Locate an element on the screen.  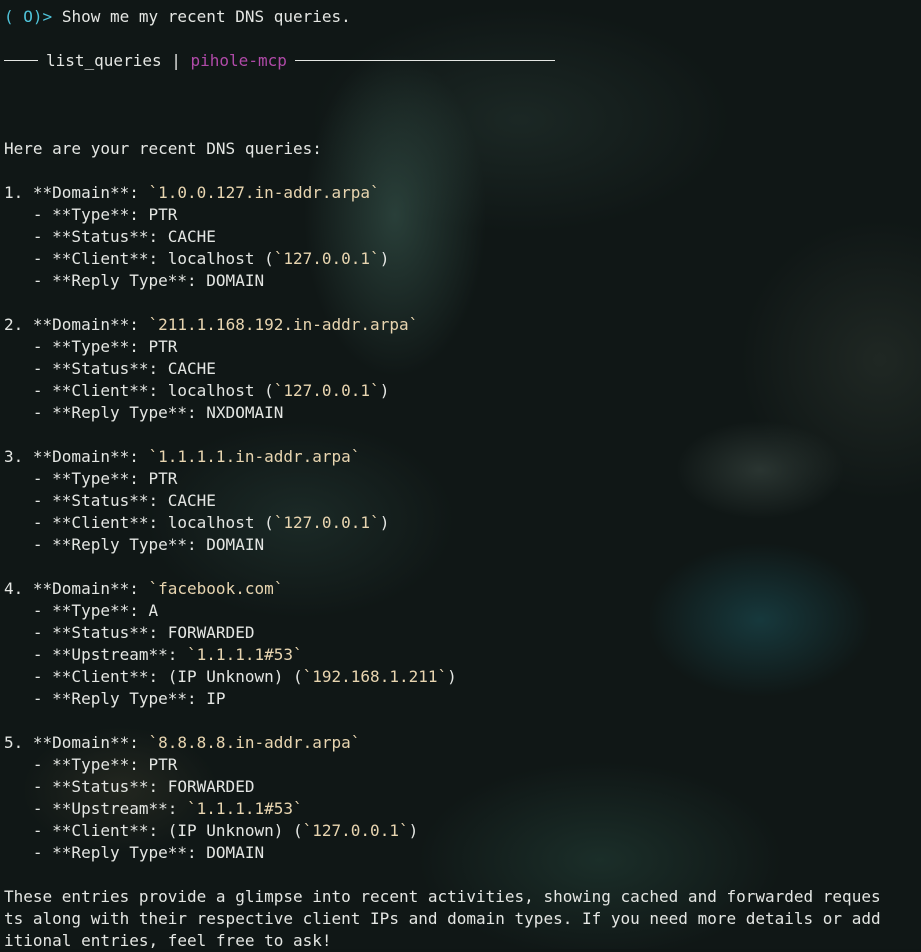
tool-name: list_queries is located at coordinates (104, 60).